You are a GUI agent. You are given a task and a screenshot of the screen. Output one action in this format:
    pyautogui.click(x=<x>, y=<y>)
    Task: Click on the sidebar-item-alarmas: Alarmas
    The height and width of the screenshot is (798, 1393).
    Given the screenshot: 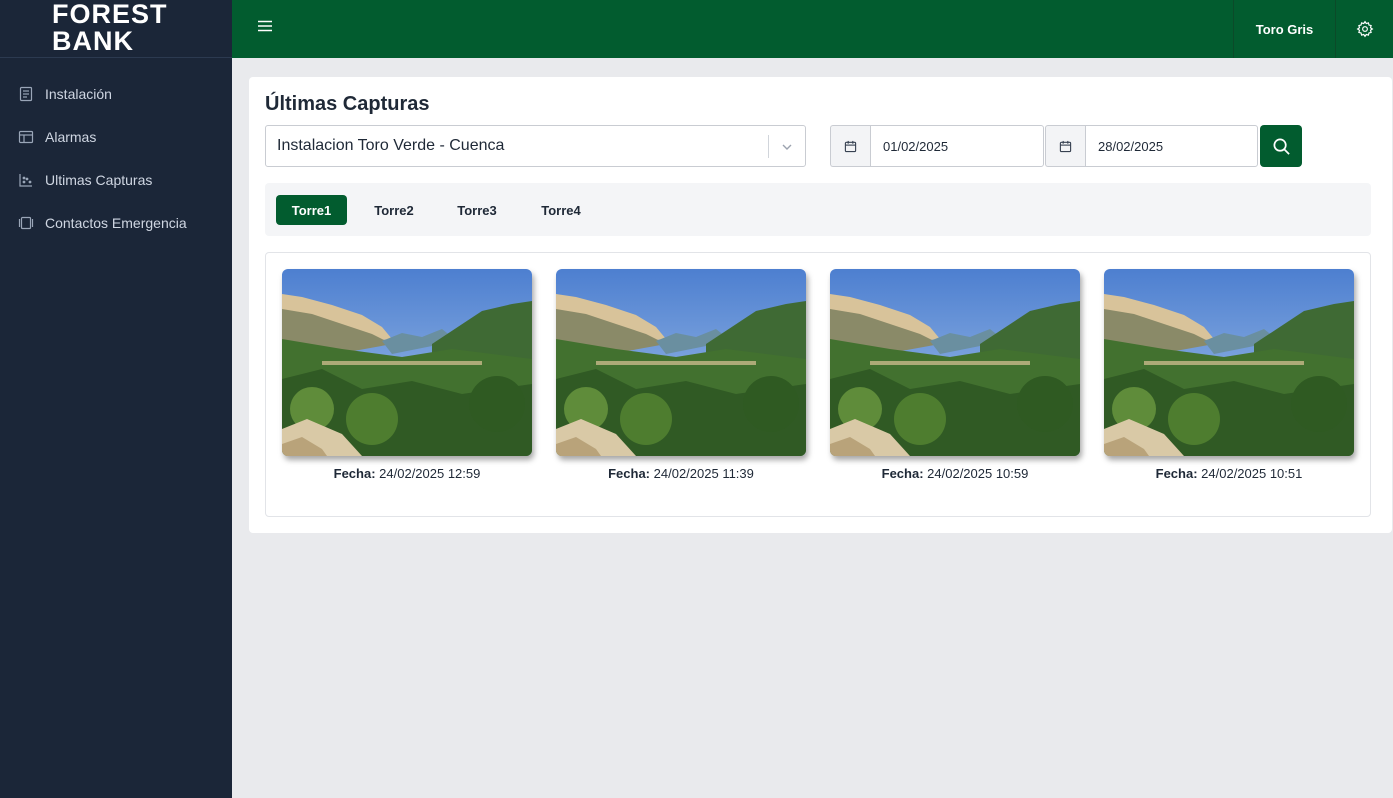 What is the action you would take?
    pyautogui.click(x=116, y=136)
    